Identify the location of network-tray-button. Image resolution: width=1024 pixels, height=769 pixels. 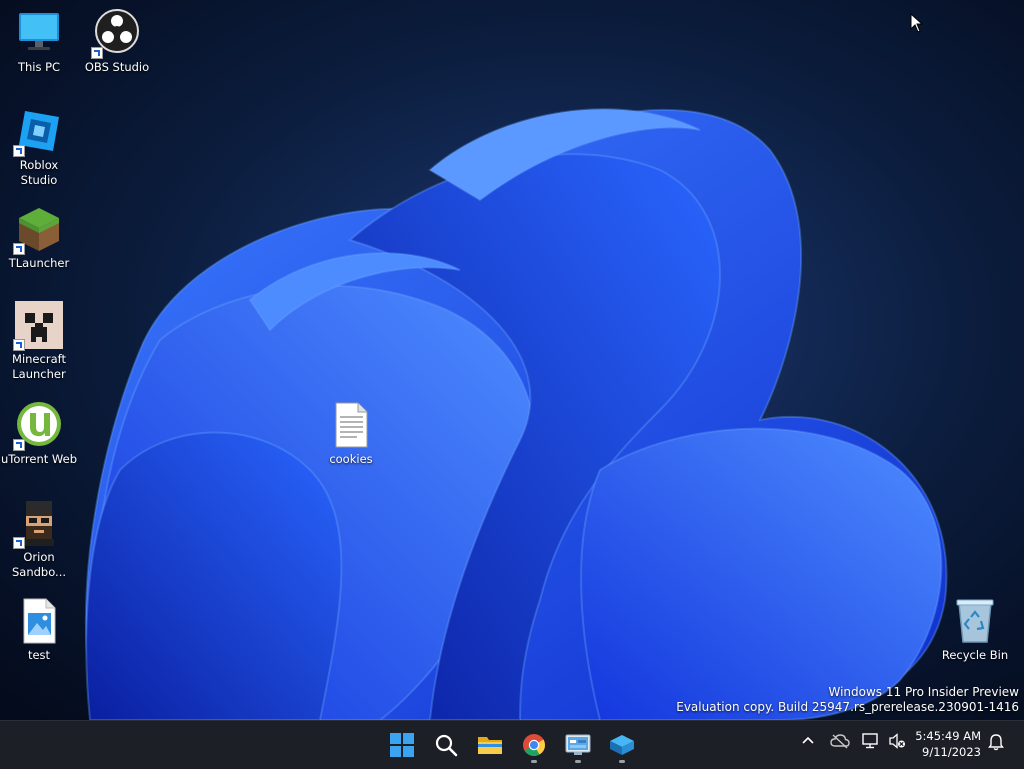
(871, 743).